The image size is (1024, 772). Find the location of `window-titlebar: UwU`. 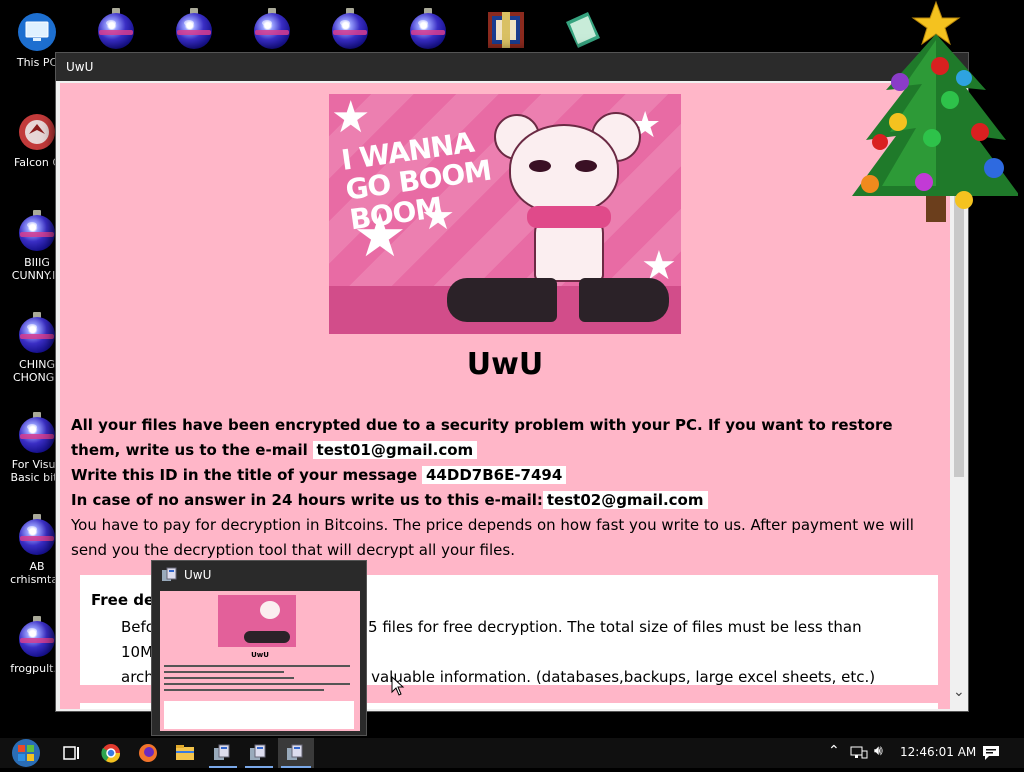

window-titlebar: UwU is located at coordinates (512, 67).